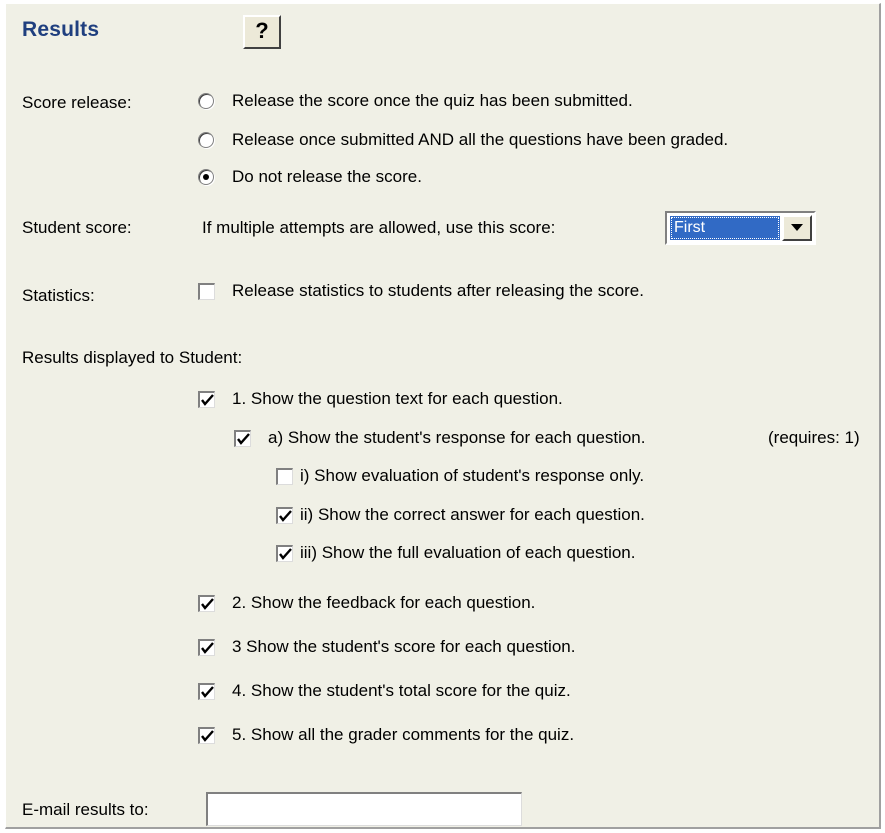  I want to click on chevron-down-icon, so click(797, 227).